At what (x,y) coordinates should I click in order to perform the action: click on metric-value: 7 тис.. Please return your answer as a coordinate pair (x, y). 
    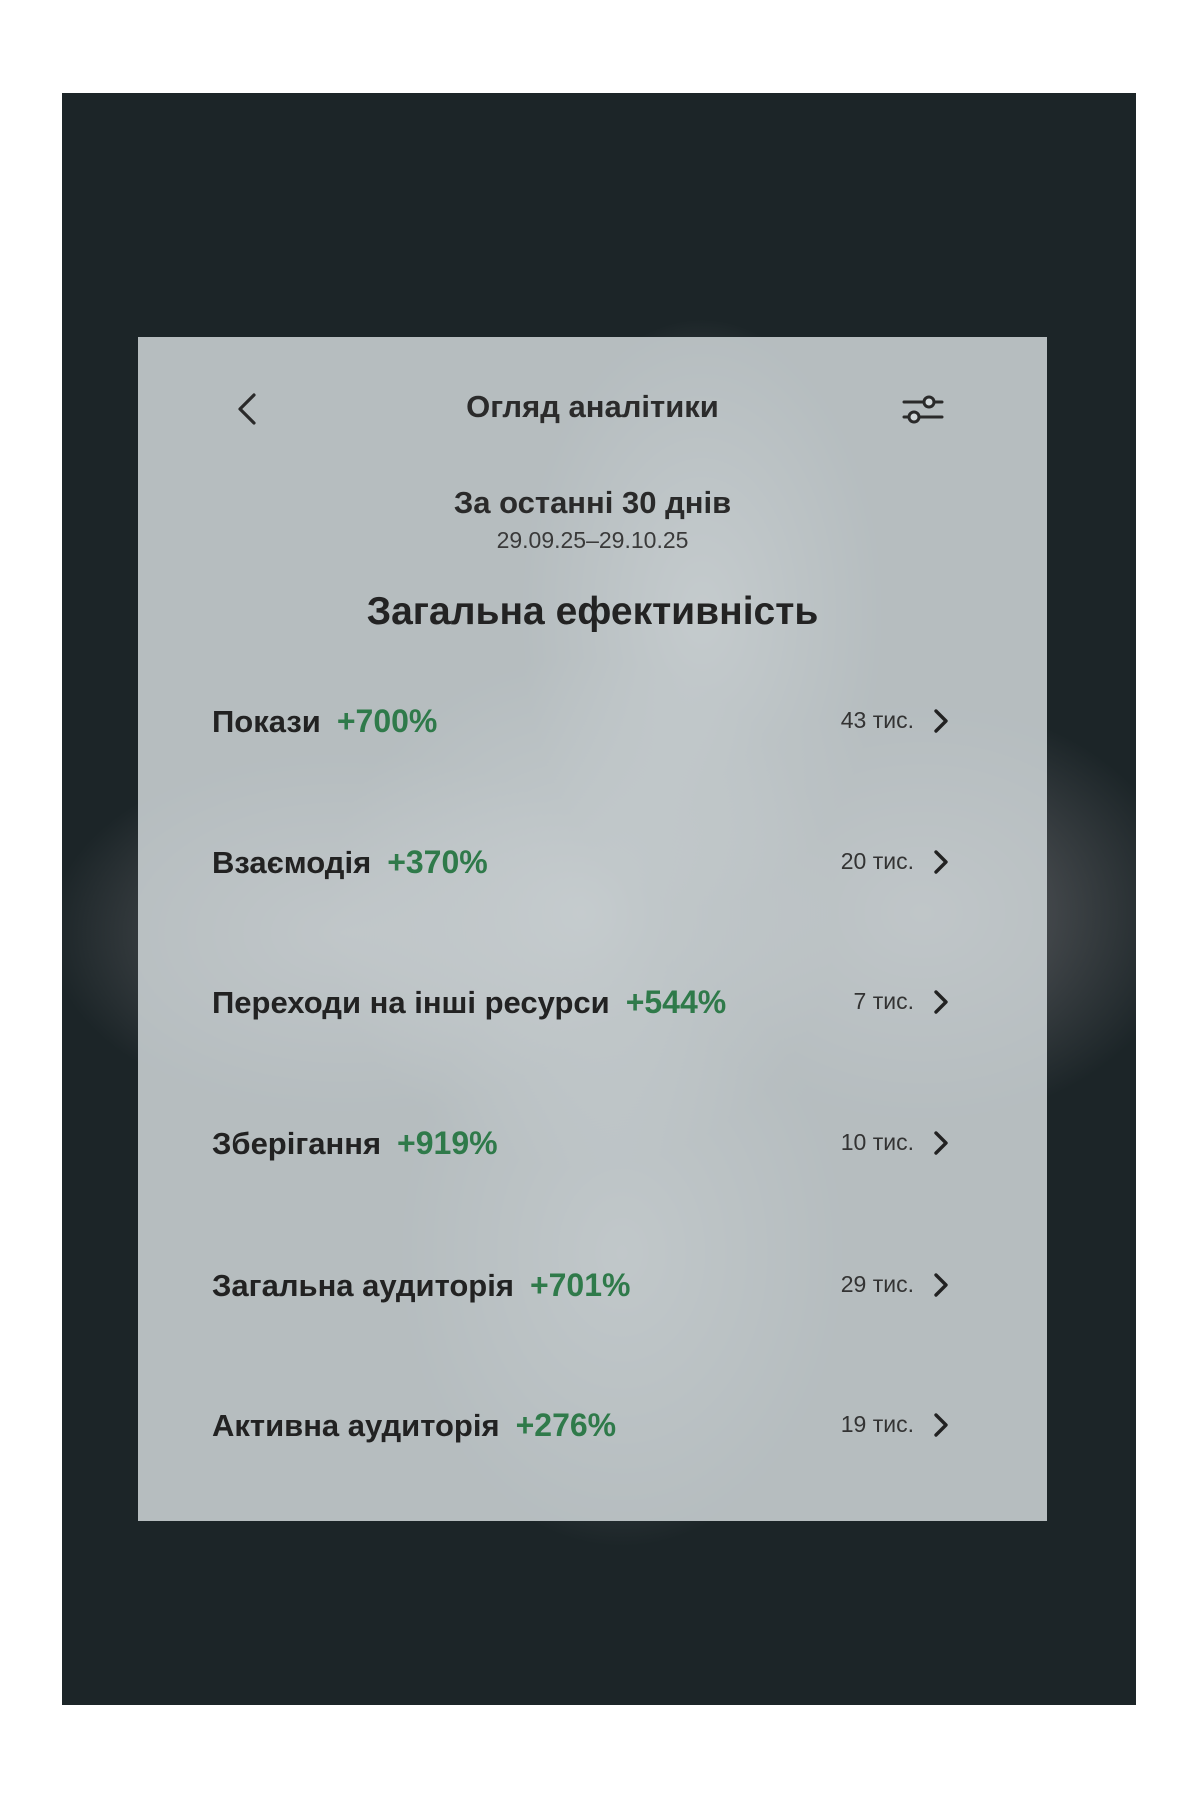
    Looking at the image, I should click on (883, 1001).